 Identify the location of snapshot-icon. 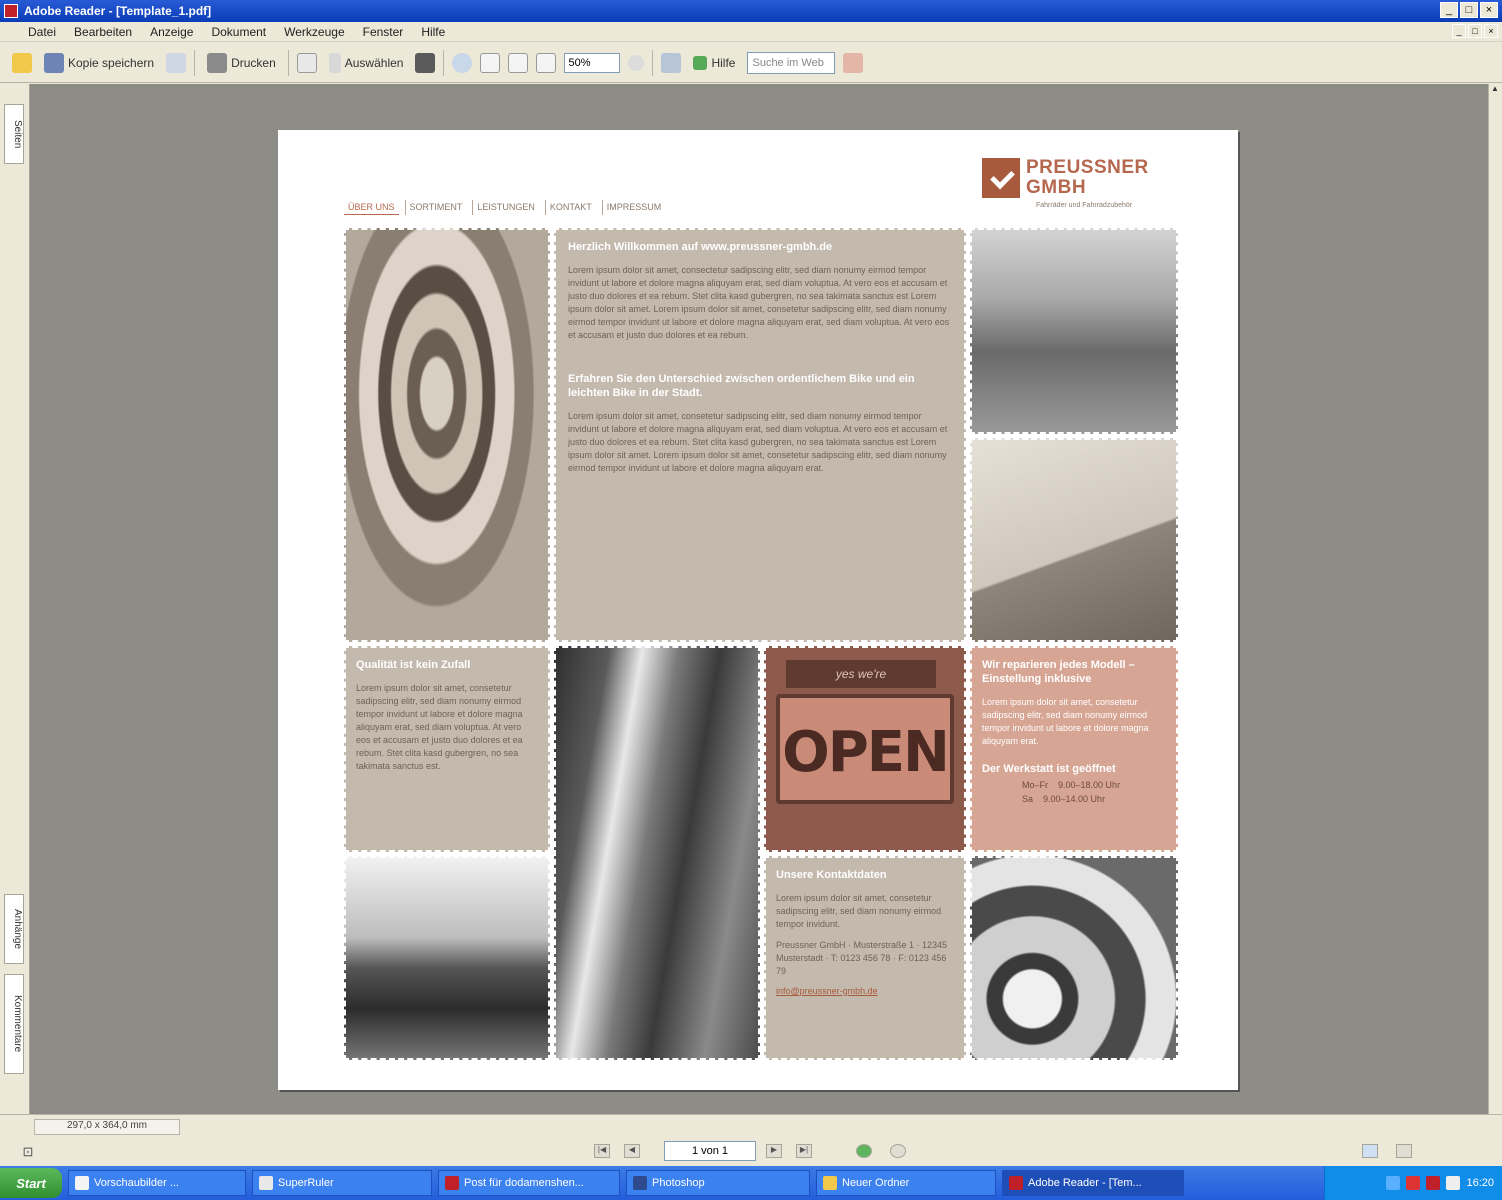
(425, 62).